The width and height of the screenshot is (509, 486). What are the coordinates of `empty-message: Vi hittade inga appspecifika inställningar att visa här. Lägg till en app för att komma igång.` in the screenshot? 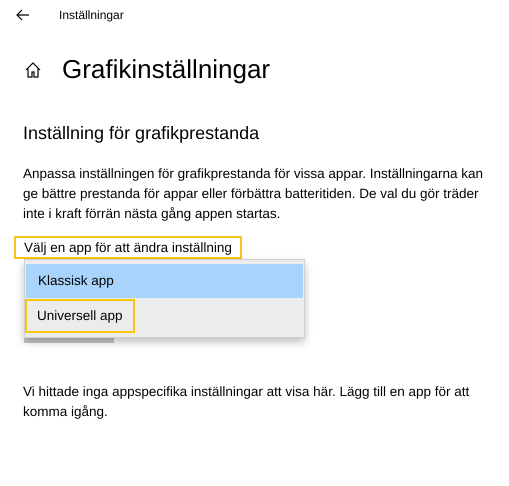 It's located at (246, 402).